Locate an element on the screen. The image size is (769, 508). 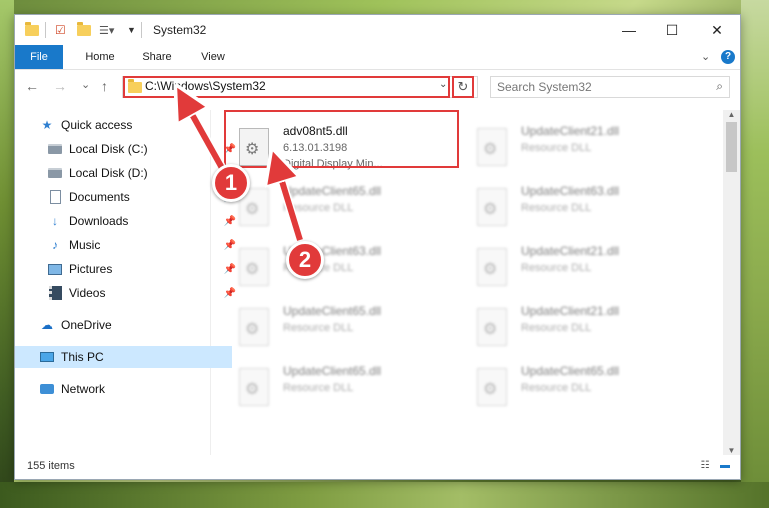
tab-view: View is located at coordinates (213, 57).